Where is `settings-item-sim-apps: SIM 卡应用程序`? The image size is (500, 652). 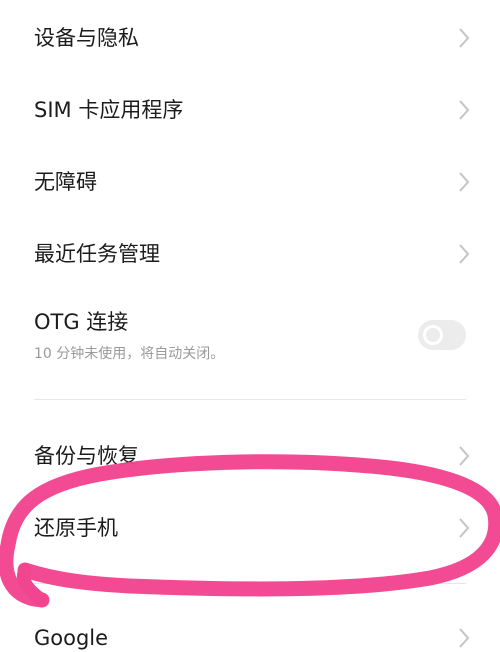
settings-item-sim-apps: SIM 卡应用程序 is located at coordinates (250, 108).